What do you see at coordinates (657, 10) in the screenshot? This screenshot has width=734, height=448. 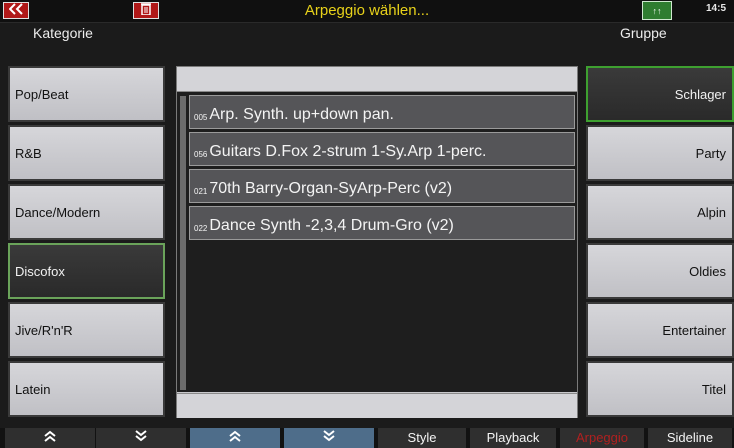 I see `registration-status-icon: ↑↑` at bounding box center [657, 10].